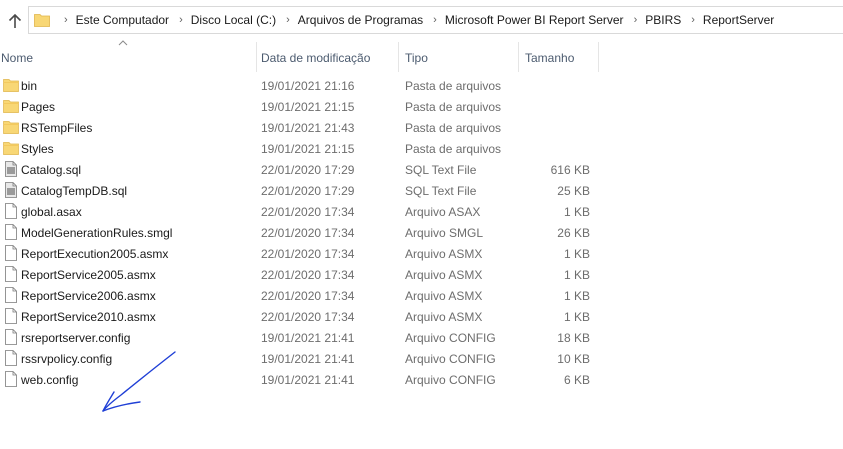 The width and height of the screenshot is (843, 449). Describe the element at coordinates (88, 275) in the screenshot. I see `file-name: ReportService2005.asmx` at that location.